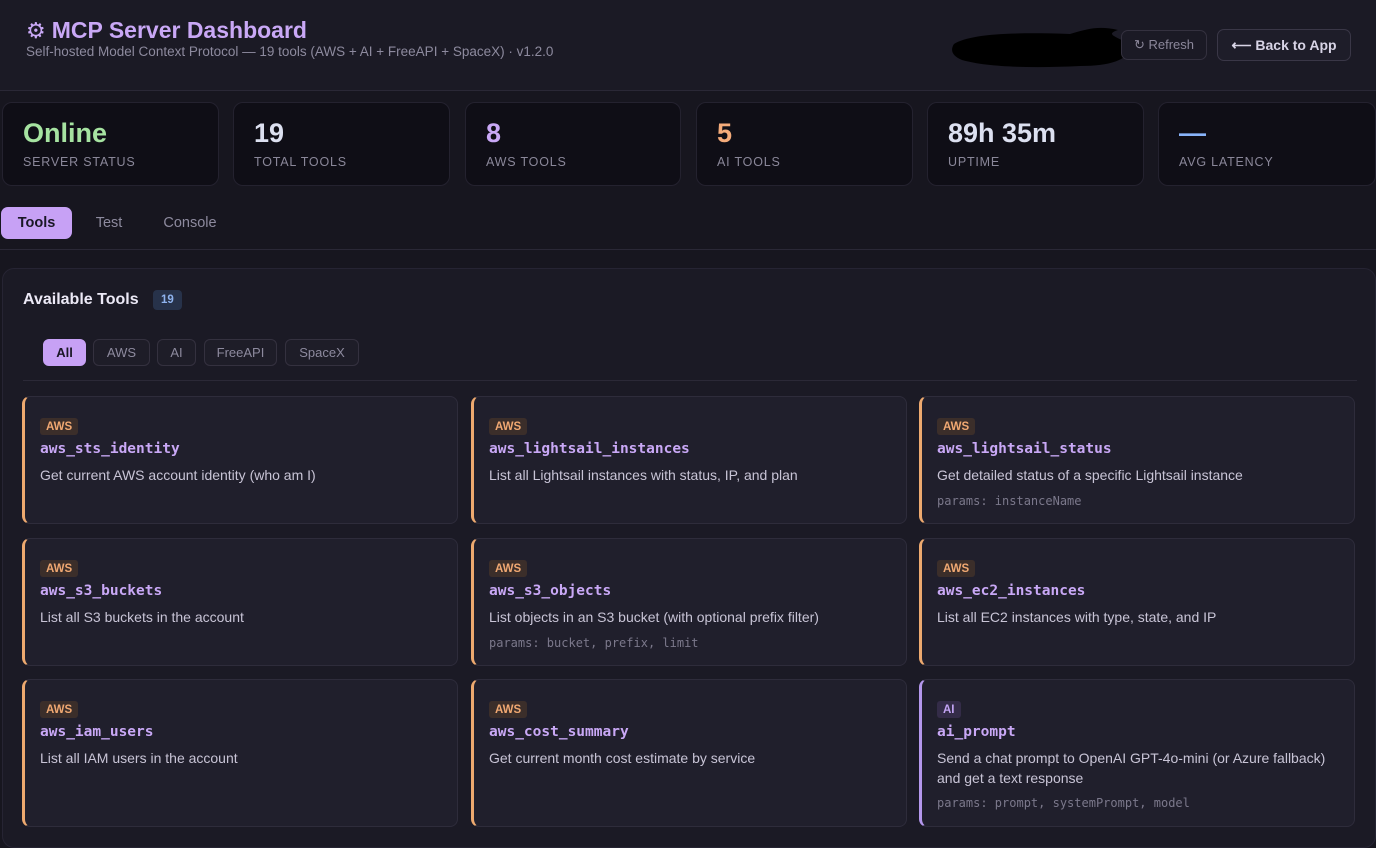 The image size is (1376, 848). Describe the element at coordinates (749, 162) in the screenshot. I see `stat-label: AI TOOLS` at that location.